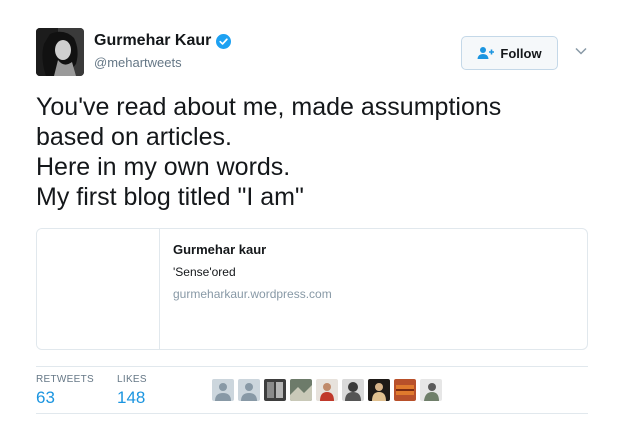  Describe the element at coordinates (269, 107) in the screenshot. I see `tweet-line: You've read about me, made assumptions` at that location.